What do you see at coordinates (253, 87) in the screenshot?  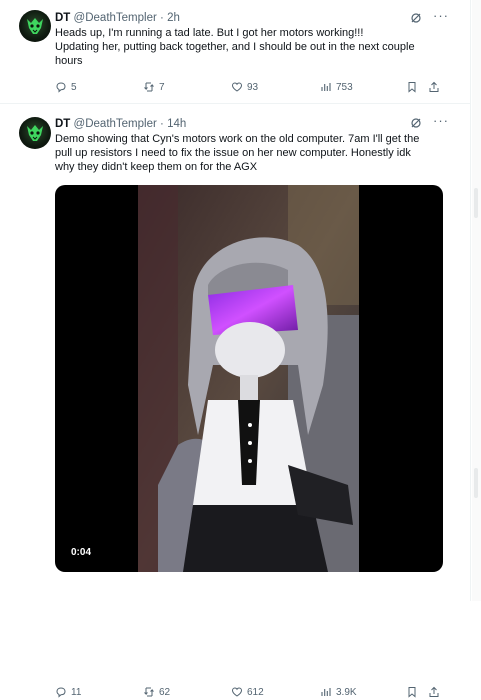 I see `like-count: 93` at bounding box center [253, 87].